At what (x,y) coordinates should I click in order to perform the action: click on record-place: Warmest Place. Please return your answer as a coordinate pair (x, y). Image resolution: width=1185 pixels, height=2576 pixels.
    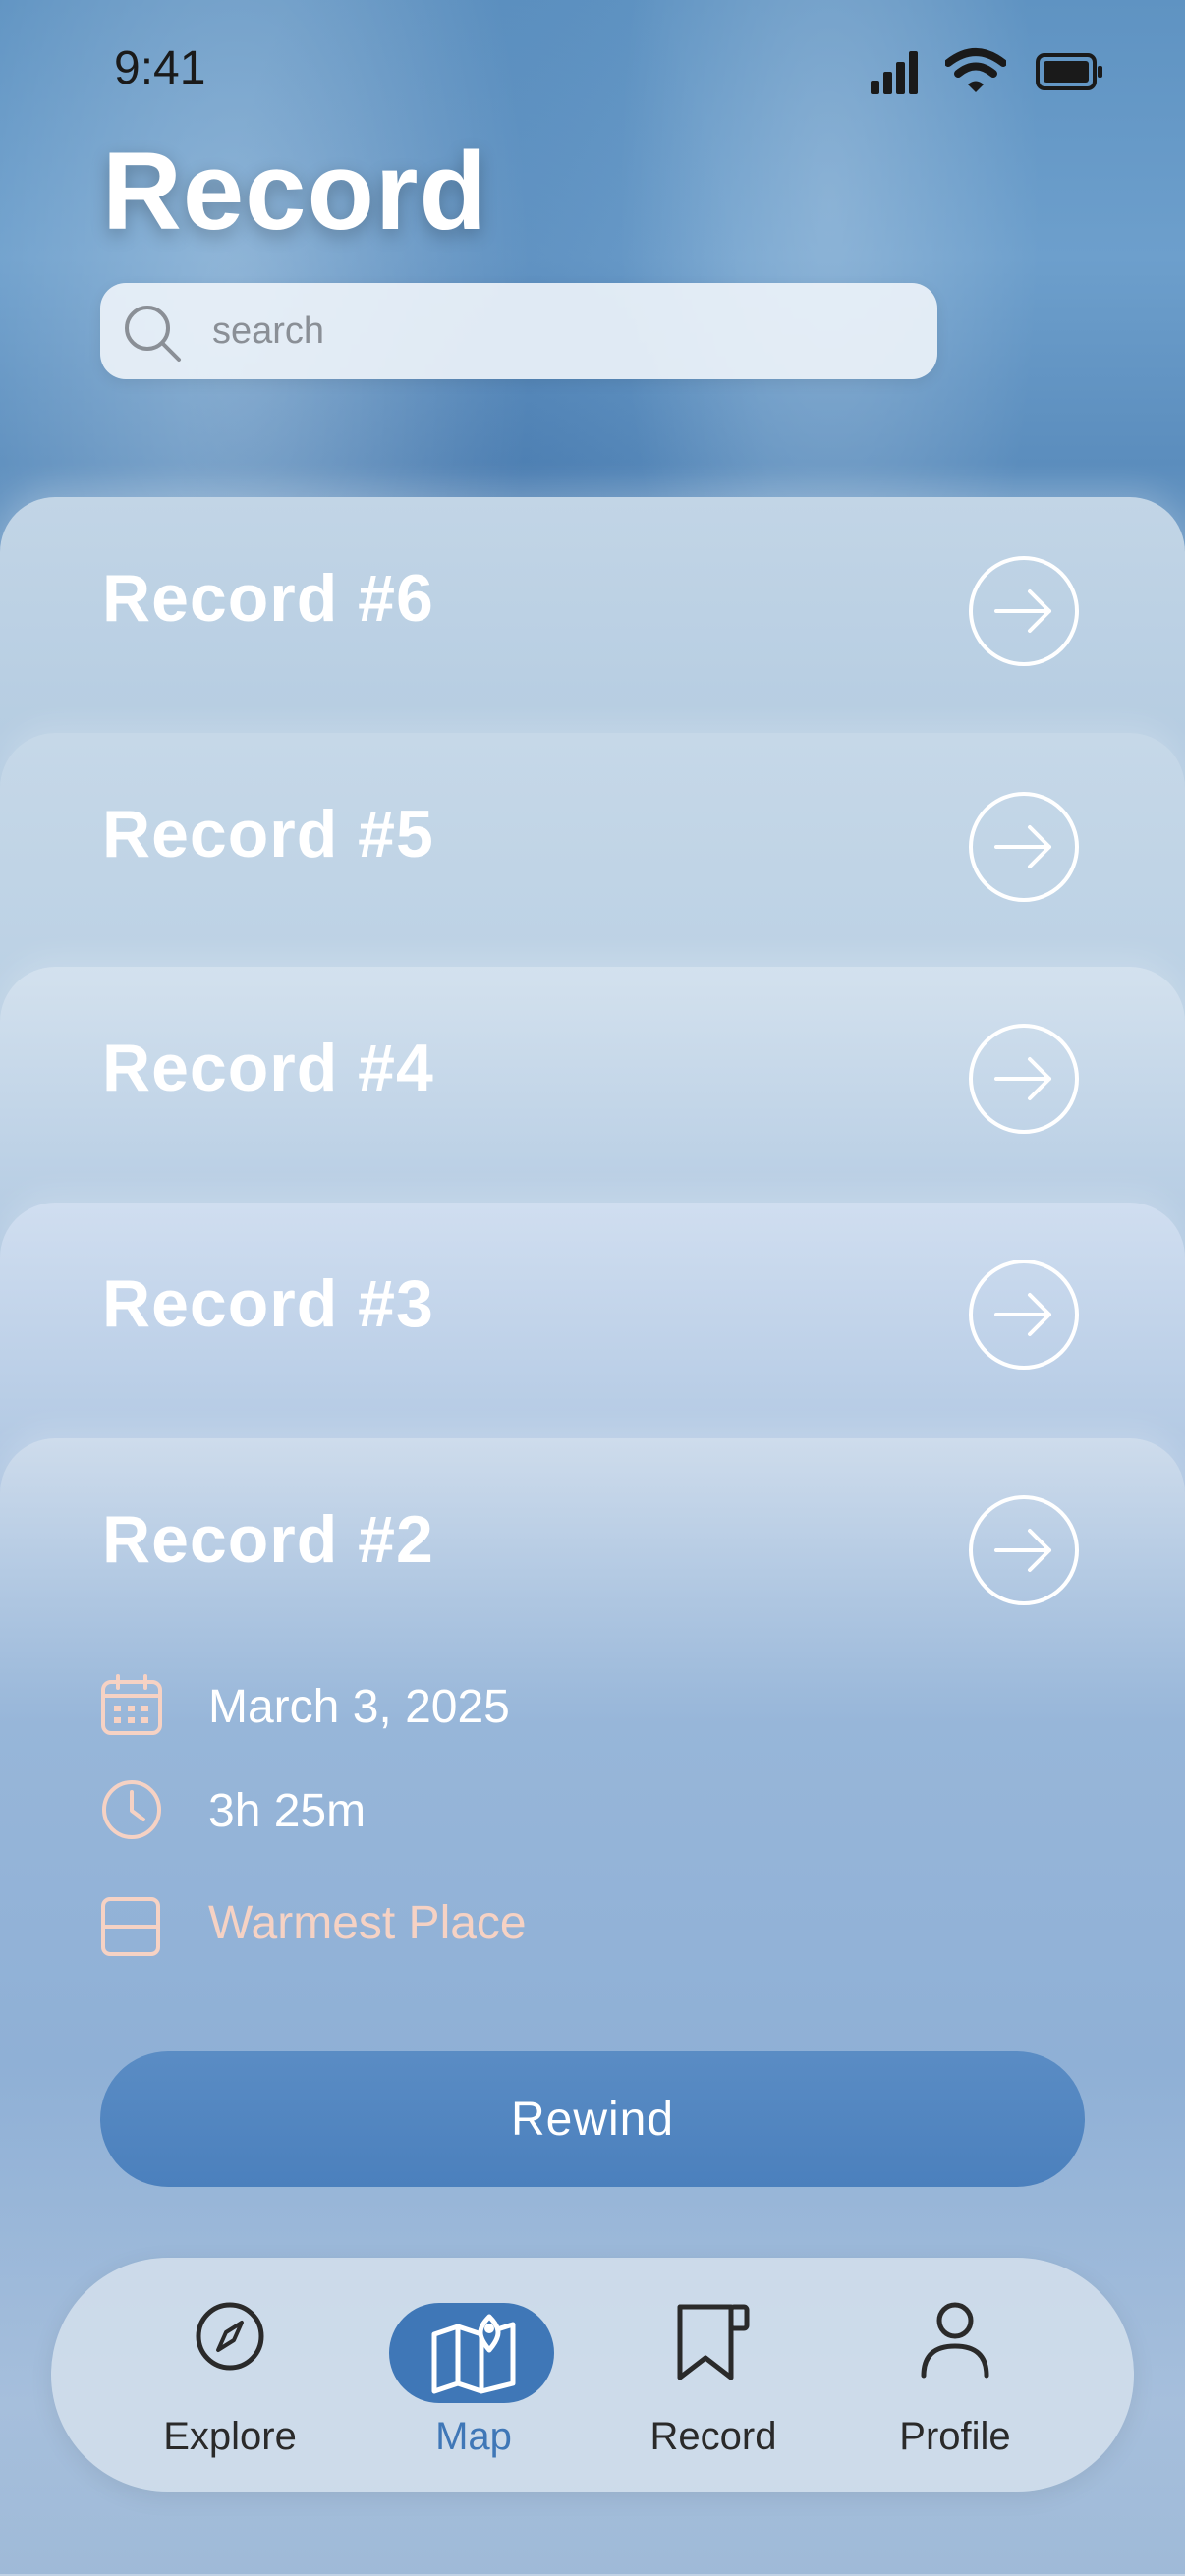
    Looking at the image, I should click on (368, 1923).